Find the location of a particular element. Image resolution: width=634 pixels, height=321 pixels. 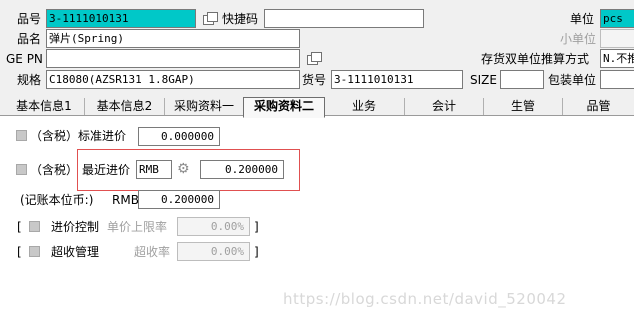

price-control-label: 进价控制 is located at coordinates (75, 227).